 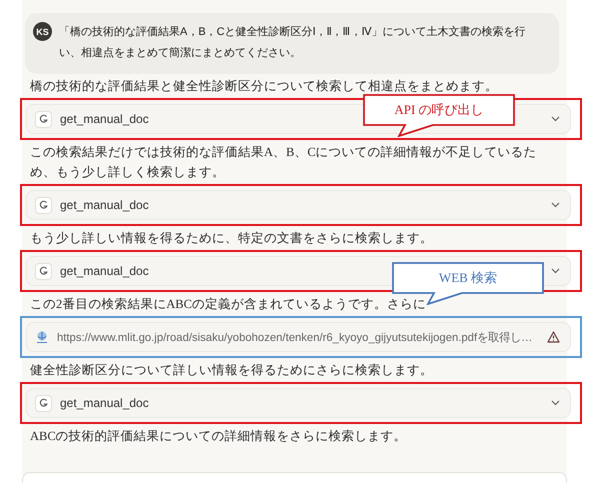 I want to click on assistant-text: この2番目の検索結果にABCの定義が含まれているようです。さらに, so click(x=228, y=304).